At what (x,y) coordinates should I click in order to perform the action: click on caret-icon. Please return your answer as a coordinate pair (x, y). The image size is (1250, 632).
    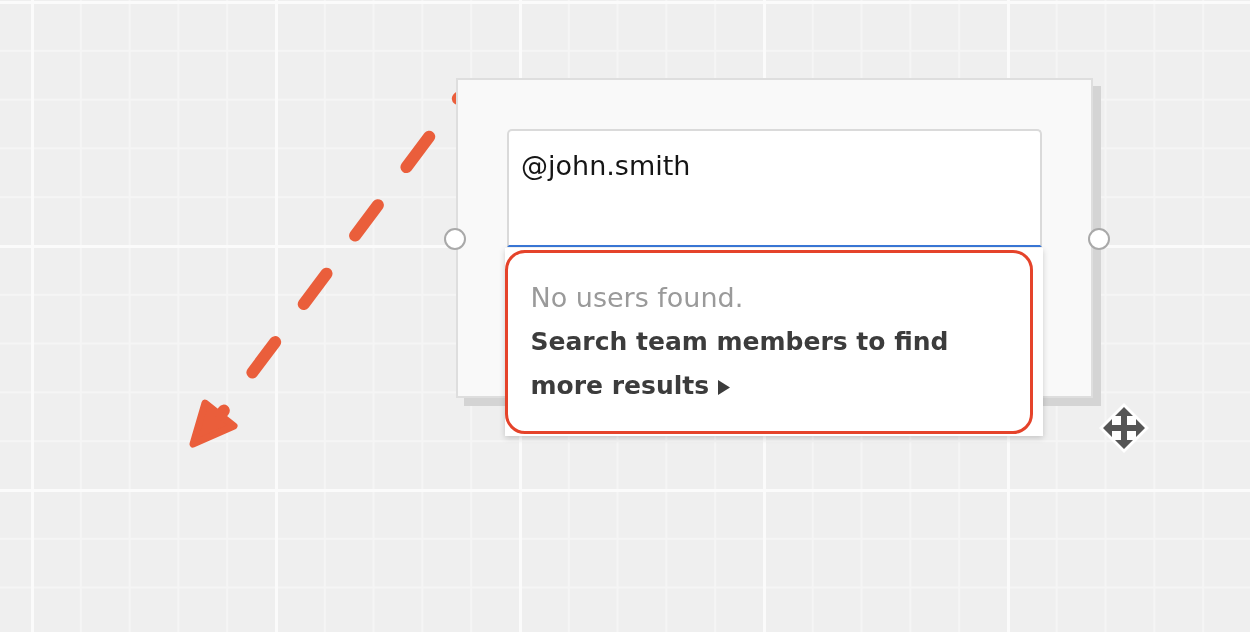
    Looking at the image, I should click on (724, 387).